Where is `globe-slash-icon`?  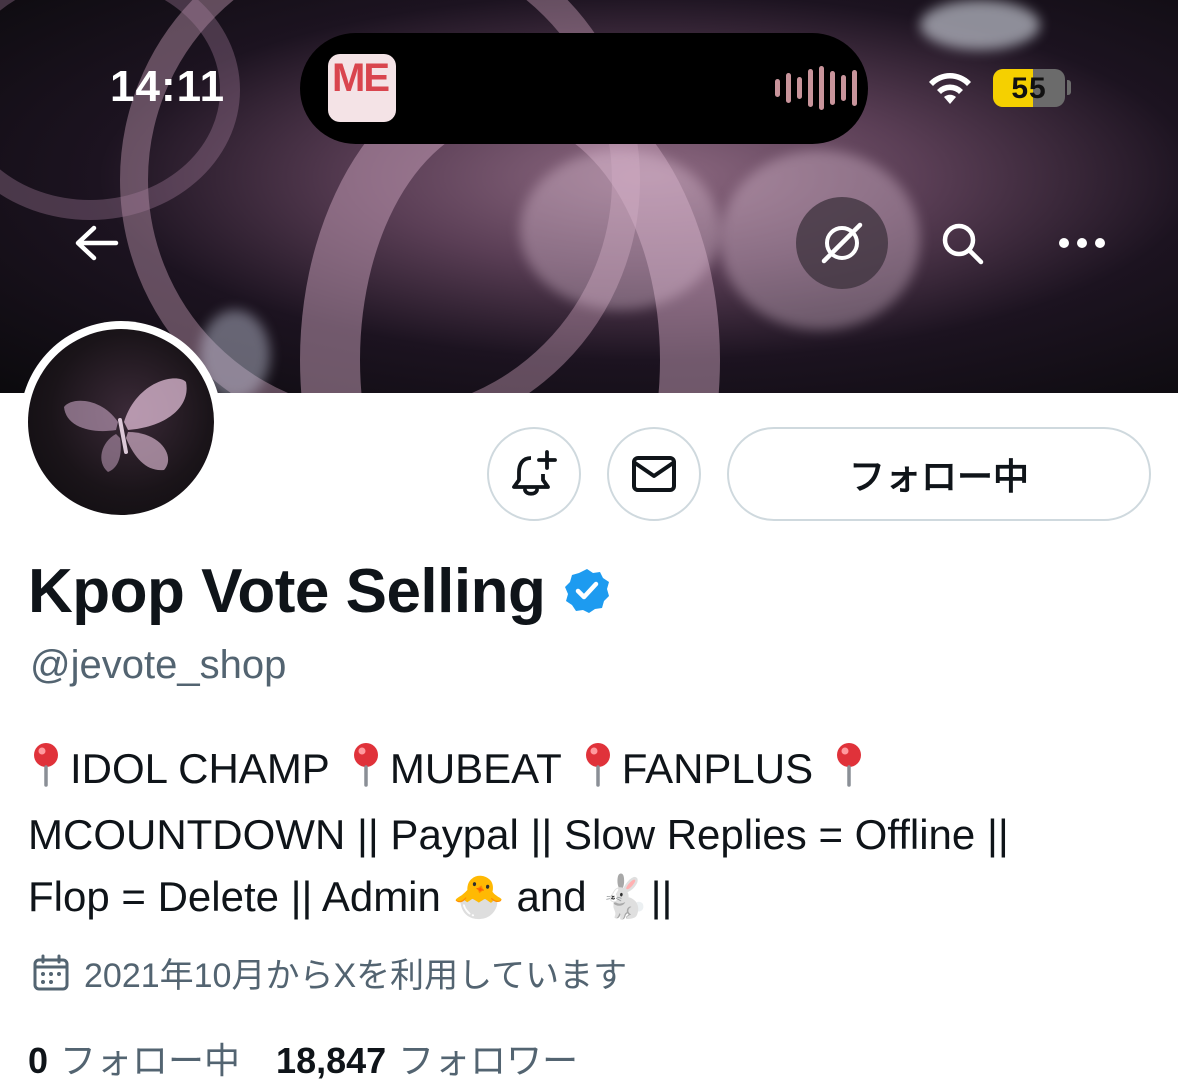 globe-slash-icon is located at coordinates (842, 243).